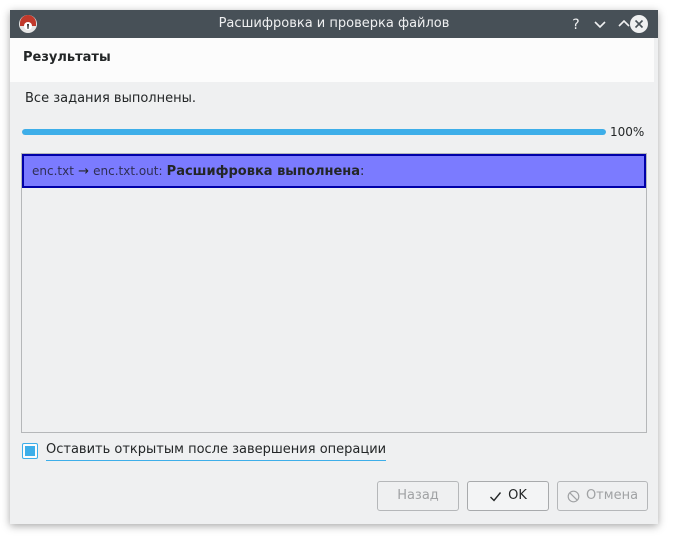 The height and width of the screenshot is (539, 674). I want to click on help-icon: ?, so click(576, 24).